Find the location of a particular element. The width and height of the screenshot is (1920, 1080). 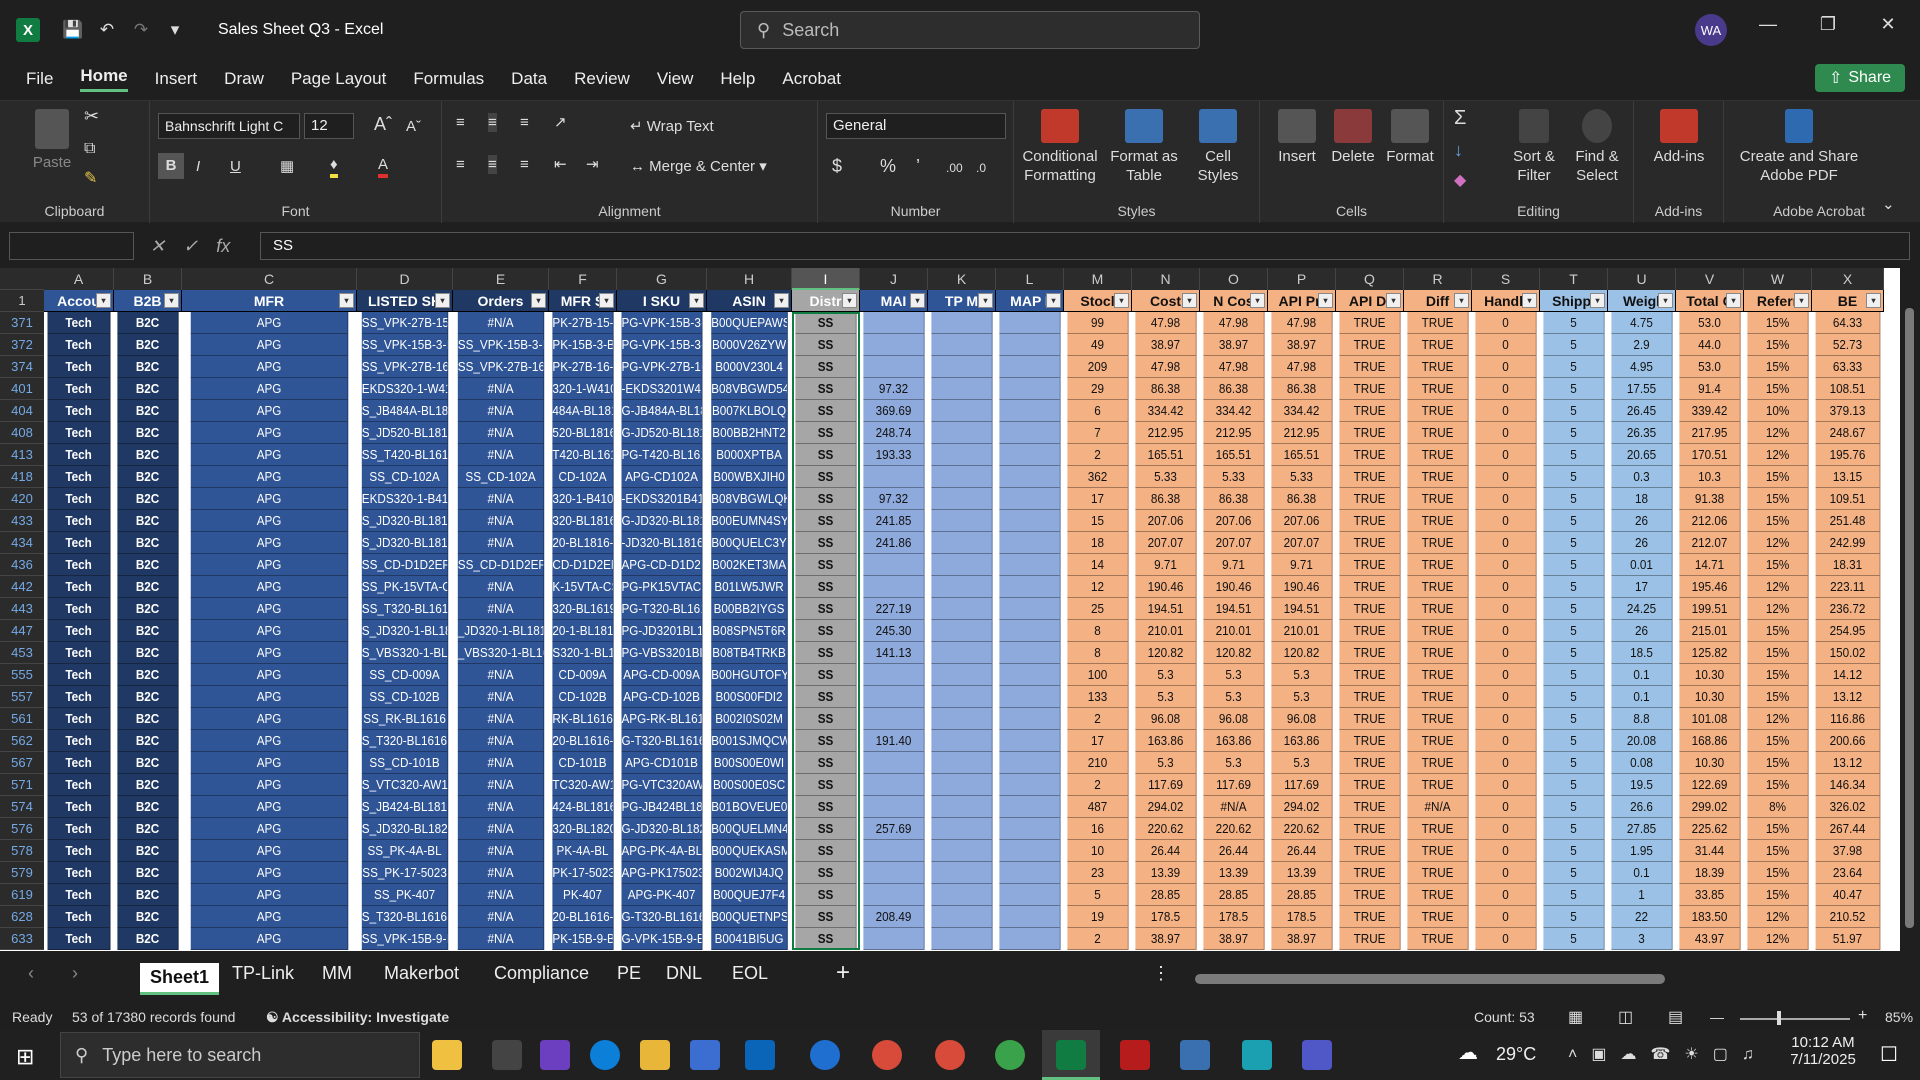

header-cell: Handli ▾ is located at coordinates (1506, 301).